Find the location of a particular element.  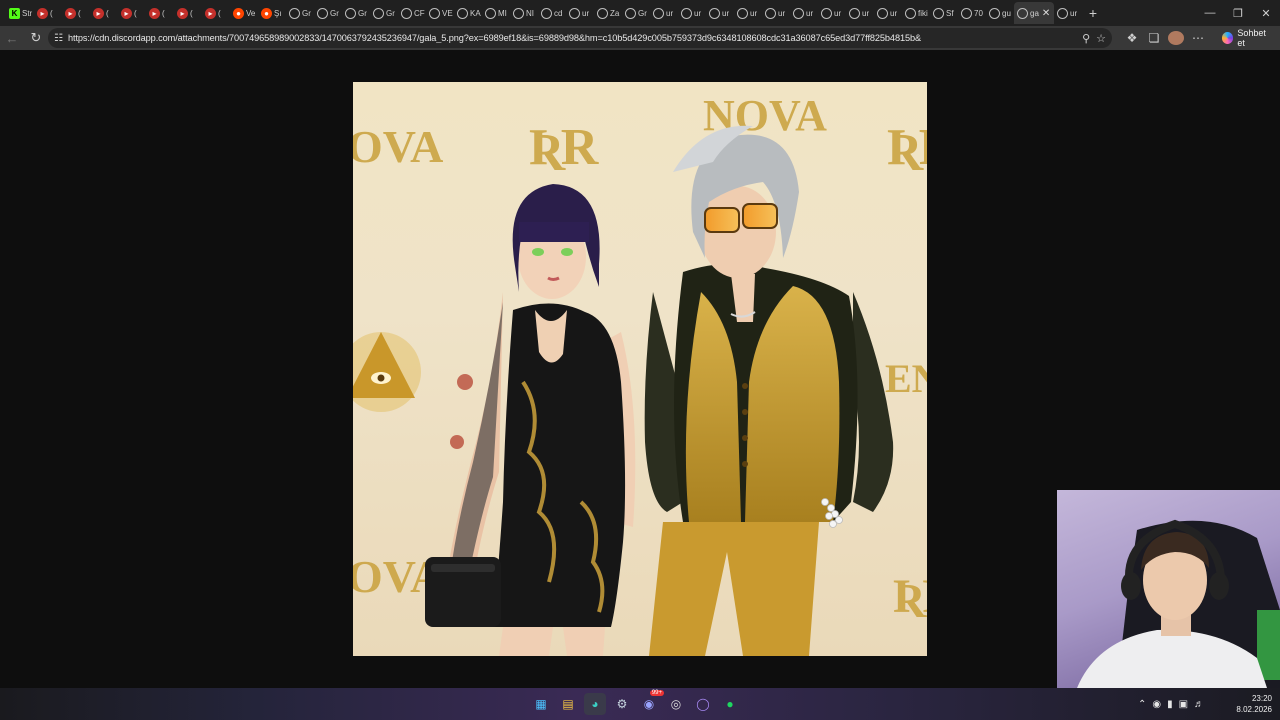

new-tab-icon: + is located at coordinates (1093, 13).